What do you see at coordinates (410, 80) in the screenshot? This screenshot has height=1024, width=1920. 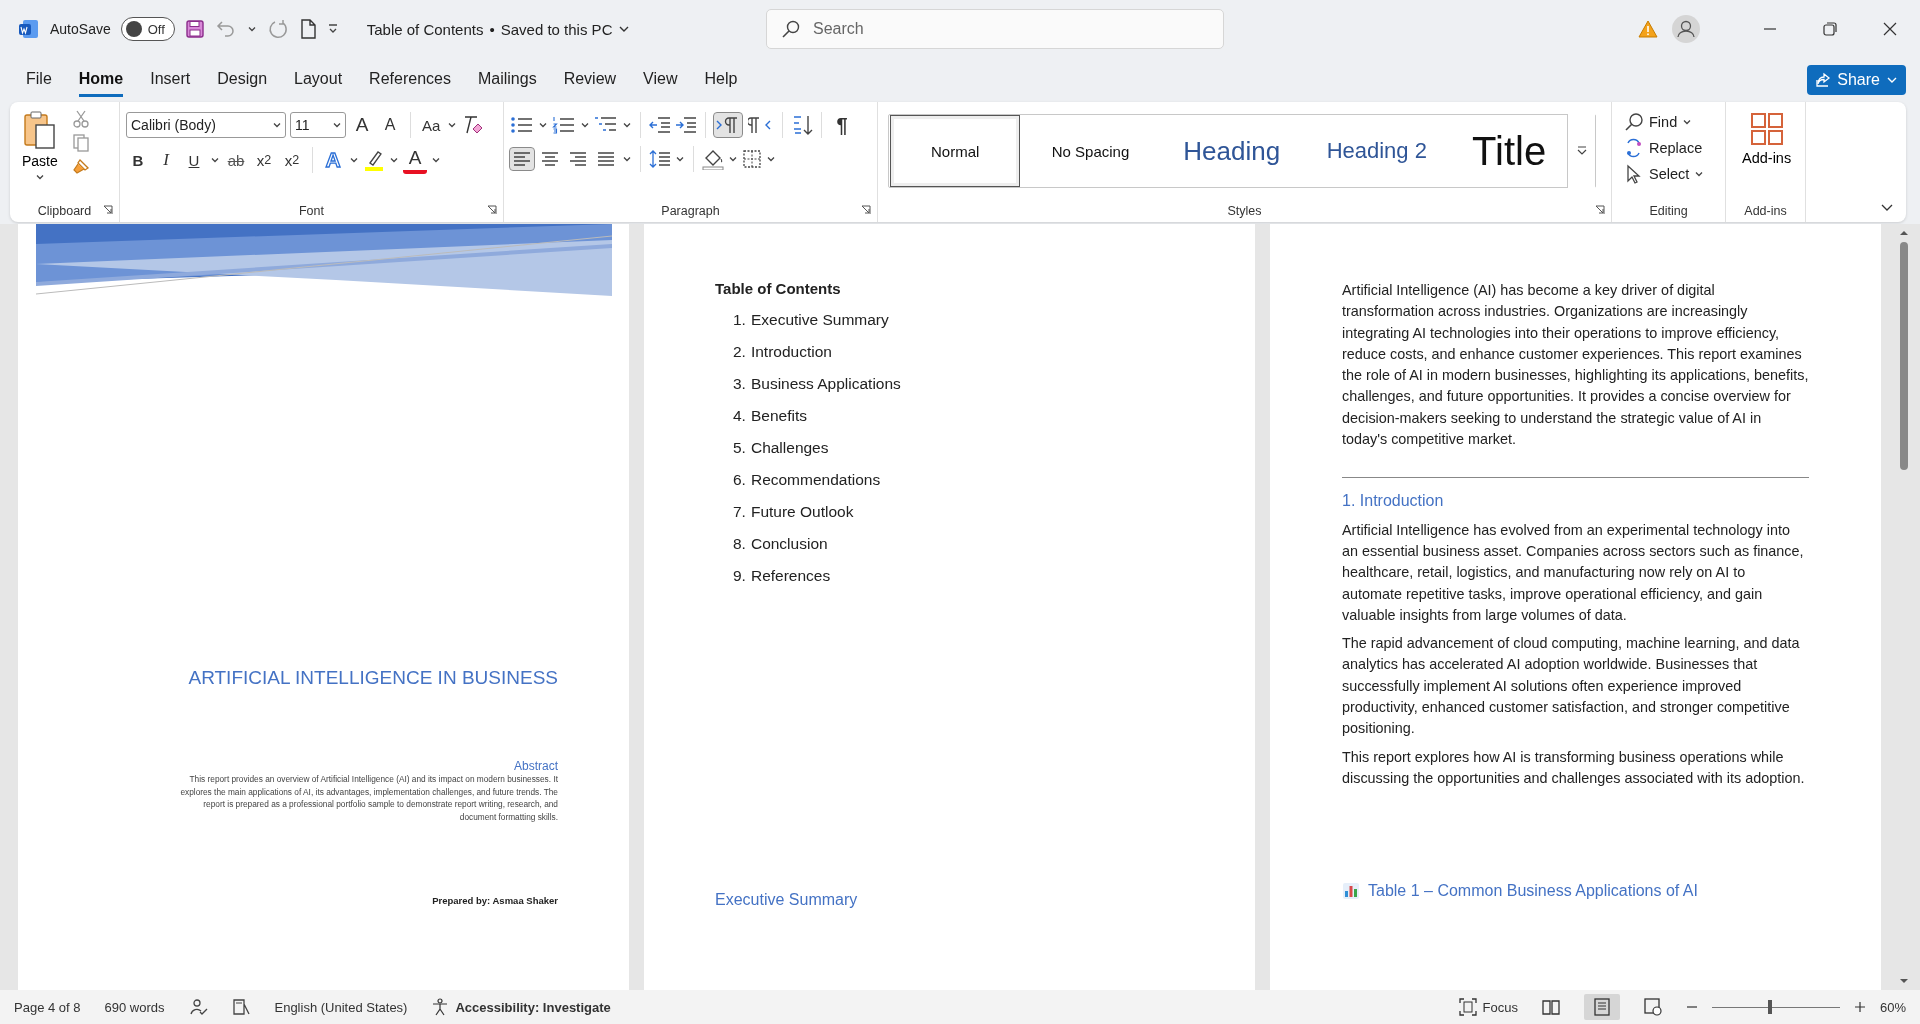 I see `menu-tab: References` at bounding box center [410, 80].